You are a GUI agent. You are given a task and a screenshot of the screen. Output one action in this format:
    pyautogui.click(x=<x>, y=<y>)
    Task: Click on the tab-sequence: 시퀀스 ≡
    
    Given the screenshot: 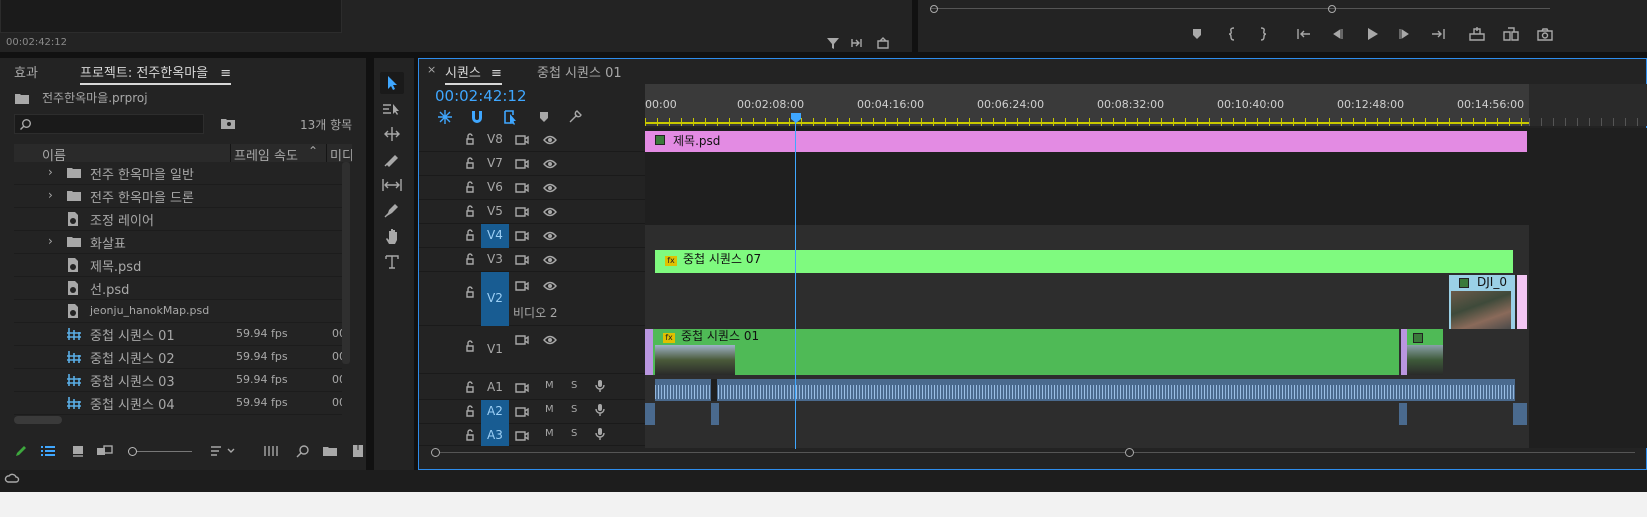 What is the action you would take?
    pyautogui.click(x=473, y=73)
    